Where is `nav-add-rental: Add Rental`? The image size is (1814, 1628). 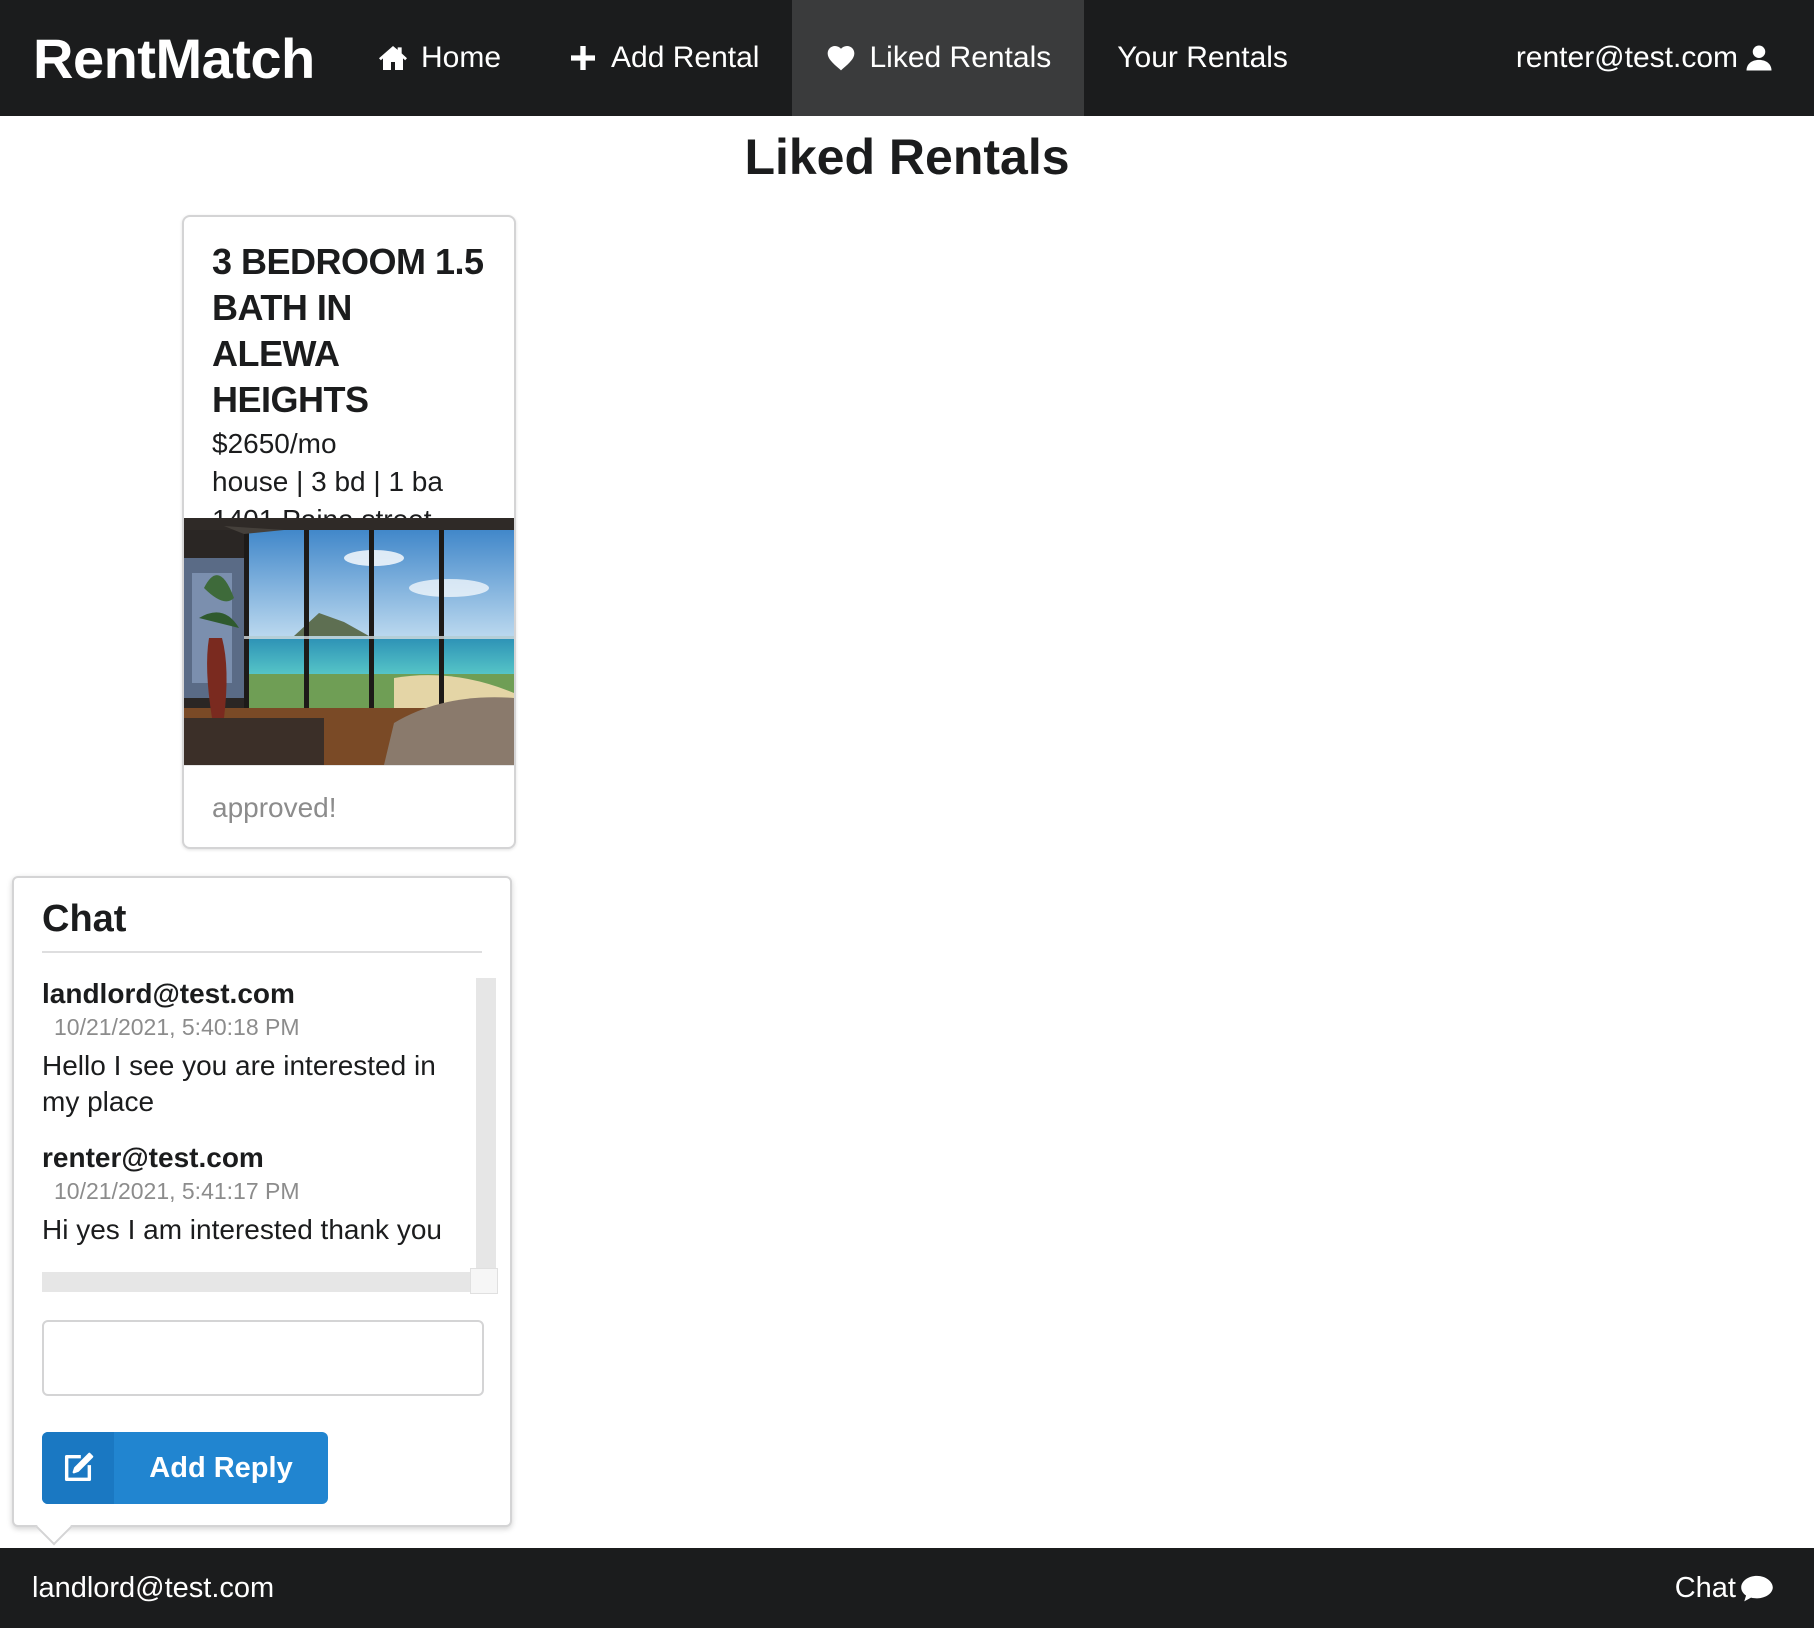 nav-add-rental: Add Rental is located at coordinates (663, 58).